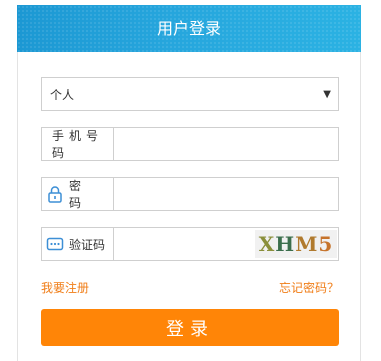  I want to click on captcha-image: XHM5, so click(296, 244).